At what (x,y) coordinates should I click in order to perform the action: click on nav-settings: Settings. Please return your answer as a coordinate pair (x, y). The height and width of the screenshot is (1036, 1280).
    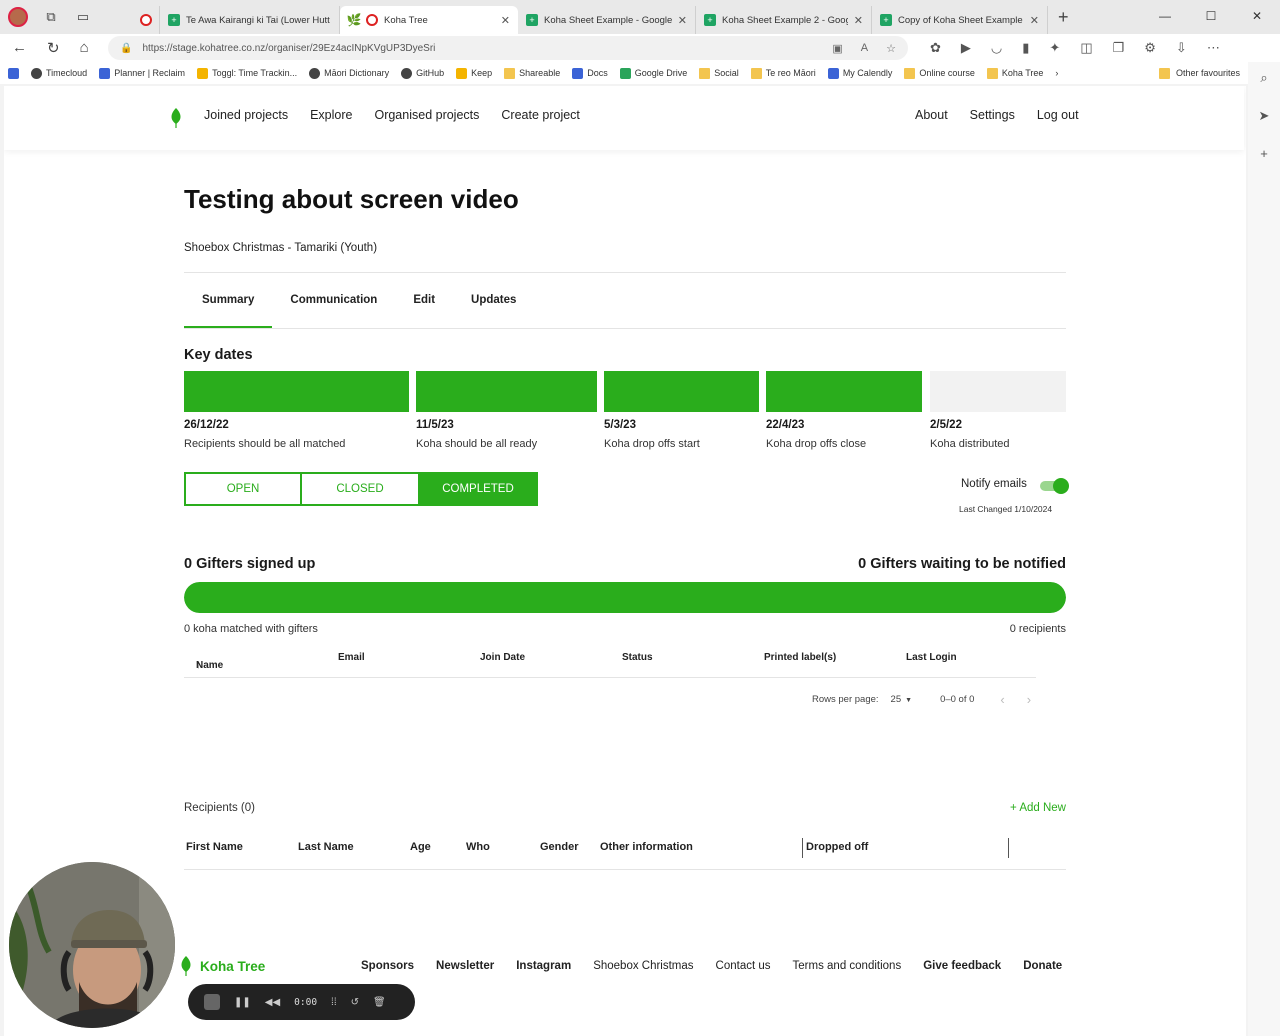
    Looking at the image, I should click on (992, 115).